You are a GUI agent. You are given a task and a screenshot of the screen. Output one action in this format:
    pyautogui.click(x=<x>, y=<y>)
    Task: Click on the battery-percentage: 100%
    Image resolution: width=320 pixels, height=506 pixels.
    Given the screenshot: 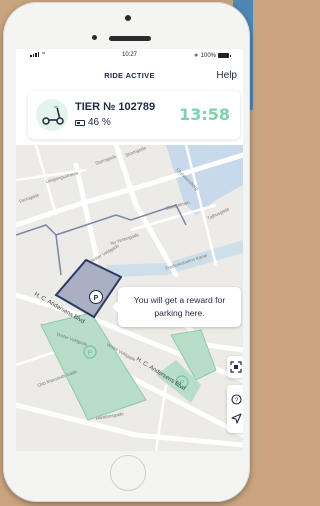 What is the action you would take?
    pyautogui.click(x=208, y=55)
    